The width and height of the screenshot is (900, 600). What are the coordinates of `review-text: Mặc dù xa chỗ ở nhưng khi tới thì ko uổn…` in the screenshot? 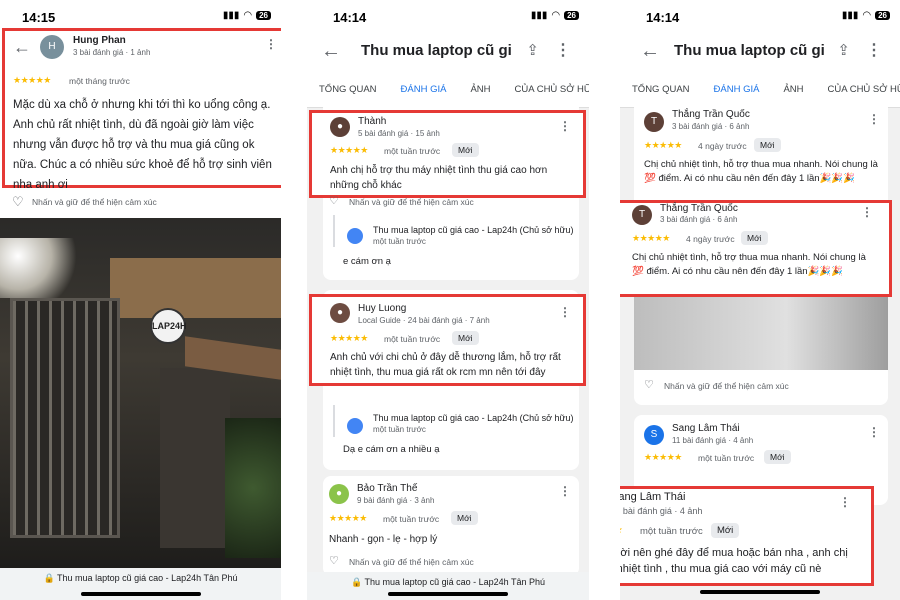 It's located at (142, 145).